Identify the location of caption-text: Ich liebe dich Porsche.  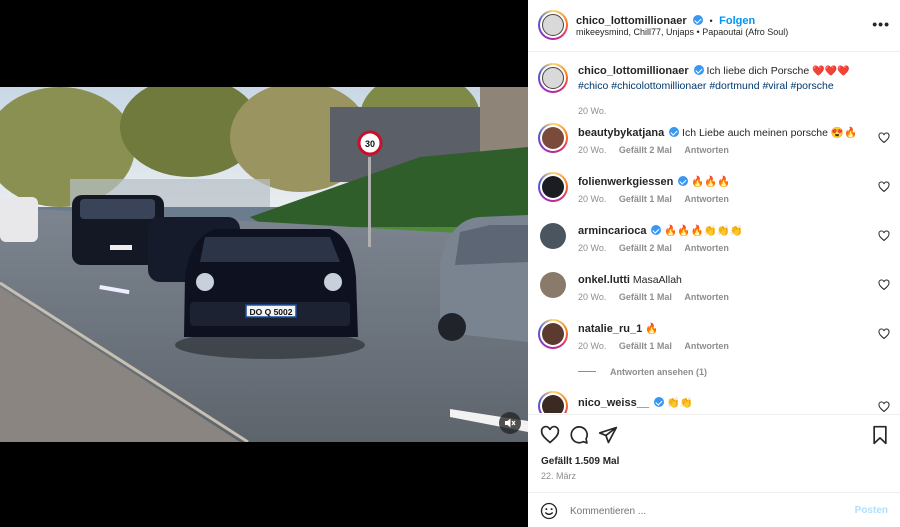
(758, 71).